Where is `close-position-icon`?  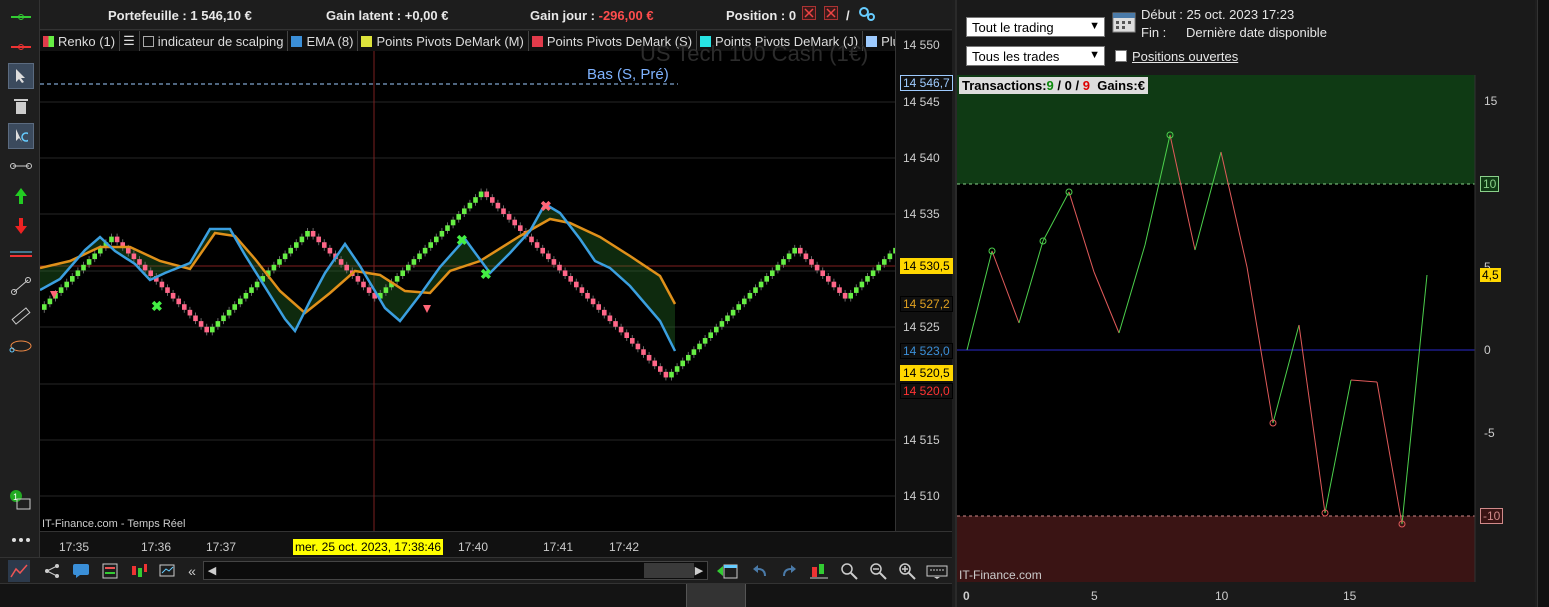 close-position-icon is located at coordinates (809, 14).